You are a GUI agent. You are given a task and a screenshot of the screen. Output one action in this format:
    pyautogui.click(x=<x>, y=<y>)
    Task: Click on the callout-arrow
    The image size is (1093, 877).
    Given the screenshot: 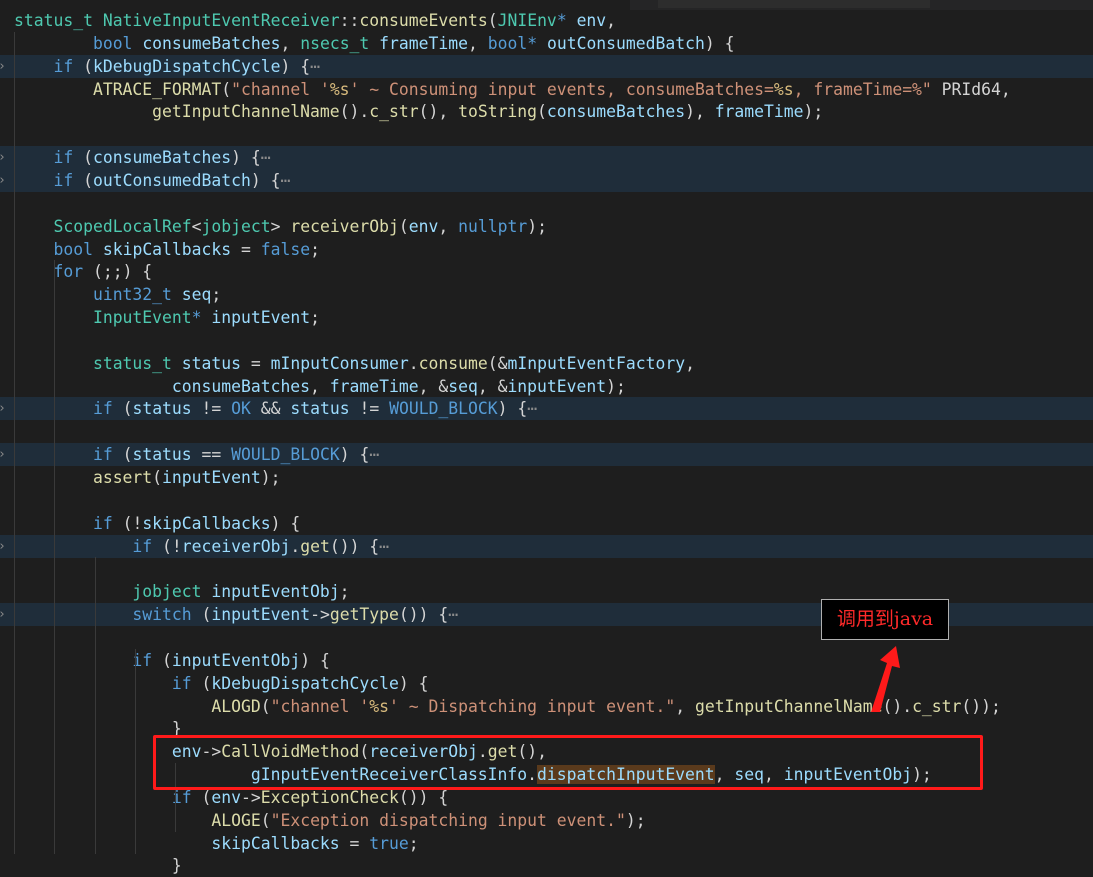 What is the action you would take?
    pyautogui.click(x=885, y=679)
    